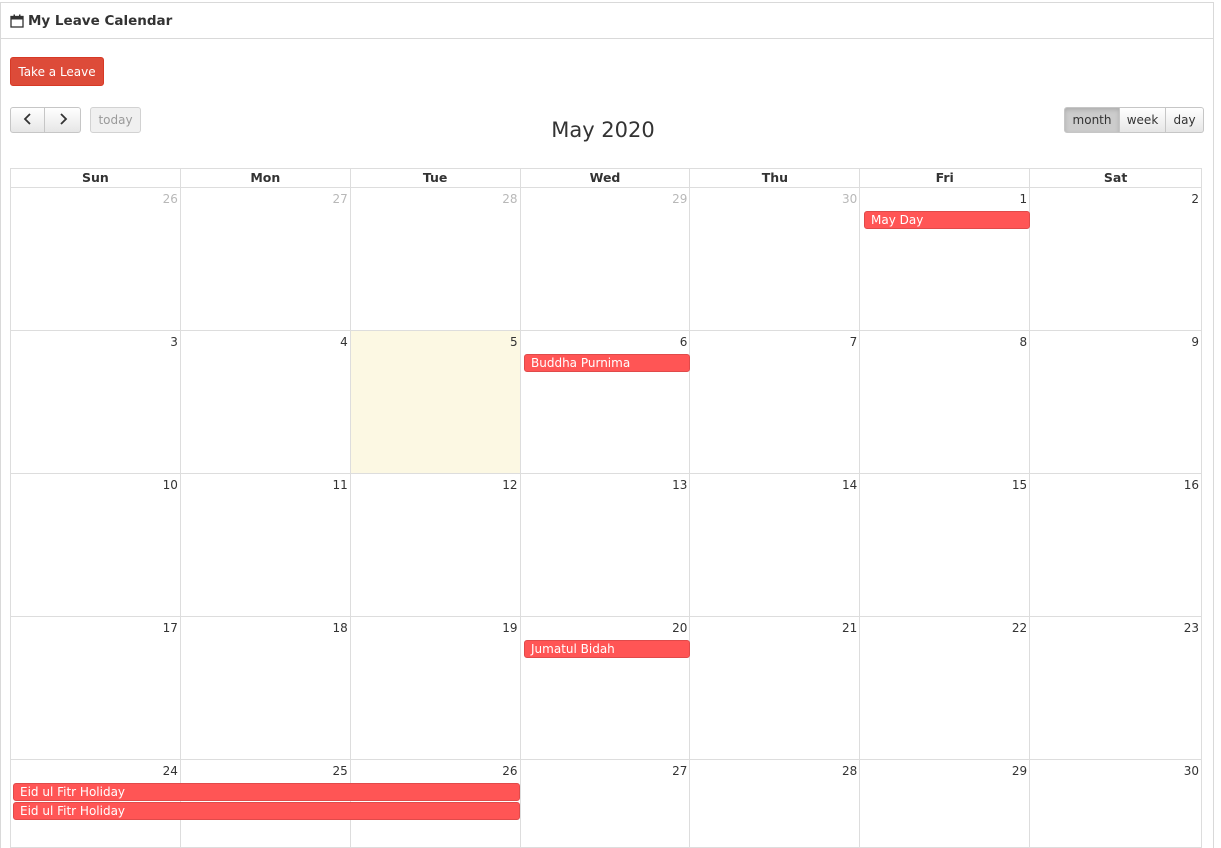  I want to click on panel-header: My Leave Calendar, so click(607, 21).